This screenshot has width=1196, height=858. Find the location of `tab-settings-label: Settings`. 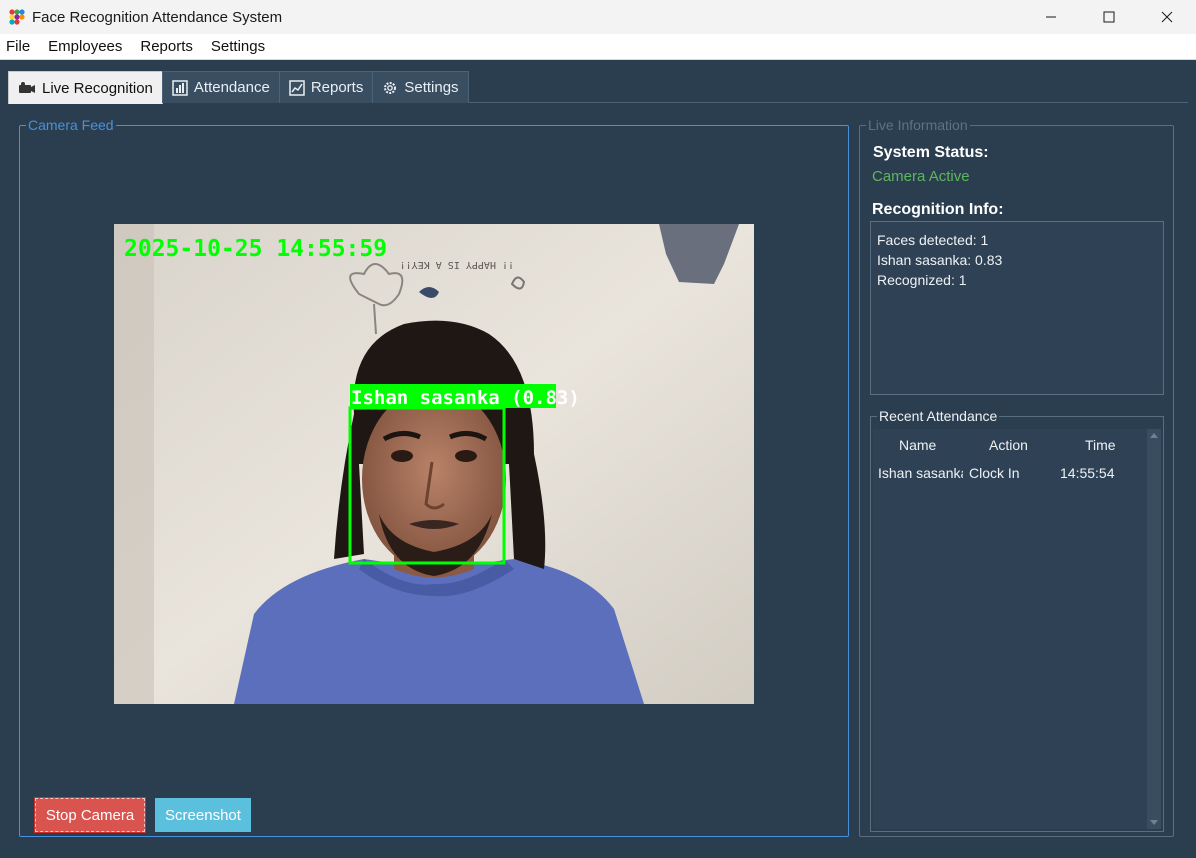

tab-settings-label: Settings is located at coordinates (431, 87).